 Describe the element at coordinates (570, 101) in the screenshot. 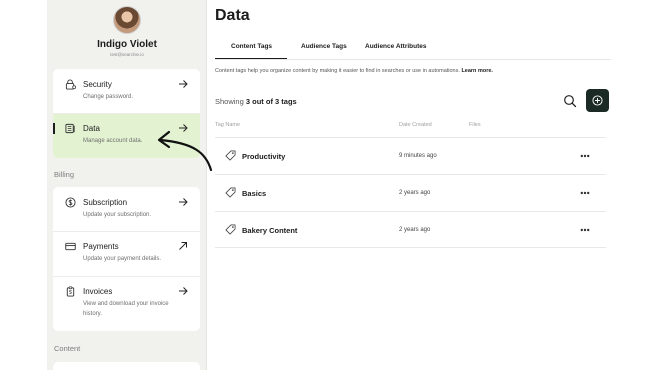

I see `search-icon` at that location.